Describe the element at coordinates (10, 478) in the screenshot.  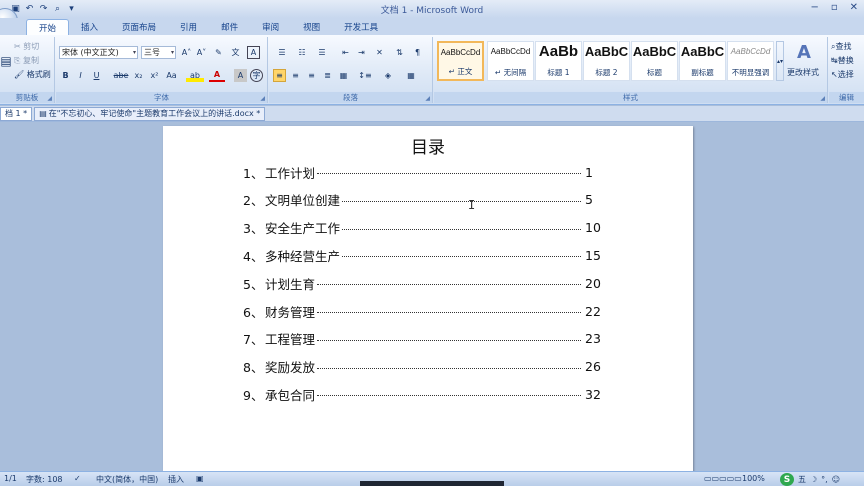
I see `status-page: 1/1` at that location.